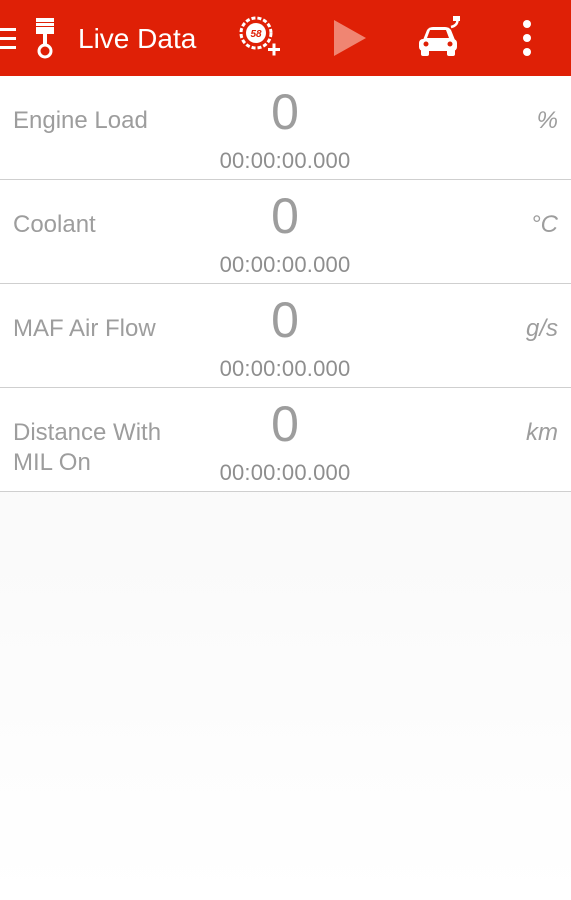 This screenshot has width=571, height=900. Describe the element at coordinates (544, 224) in the screenshot. I see `reading-unit: °C` at that location.